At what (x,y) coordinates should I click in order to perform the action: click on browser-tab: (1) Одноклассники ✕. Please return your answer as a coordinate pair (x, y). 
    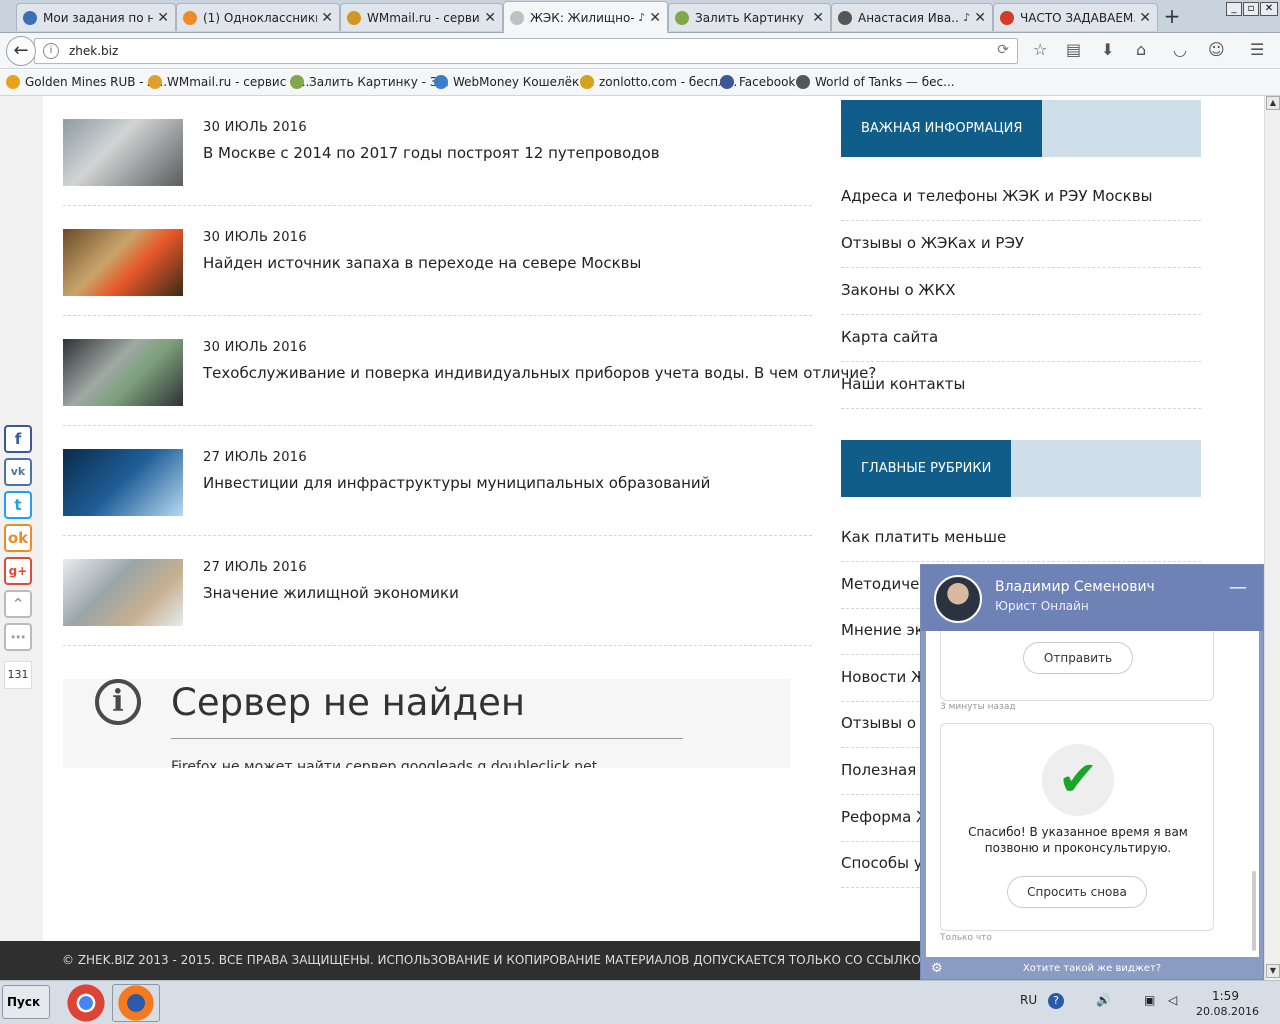
    Looking at the image, I should click on (258, 17).